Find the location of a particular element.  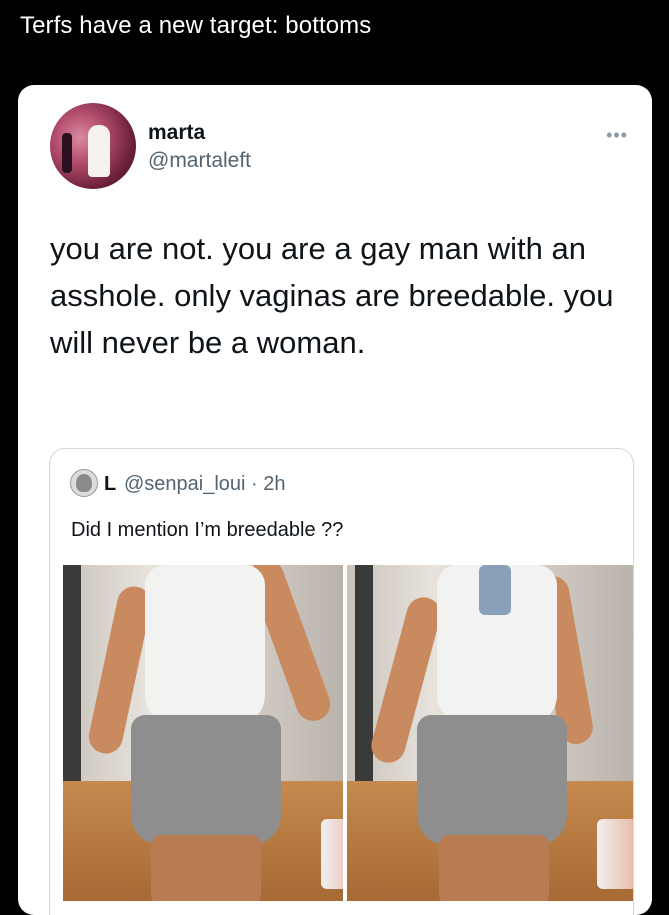

quoted-display-name: L is located at coordinates (110, 484).